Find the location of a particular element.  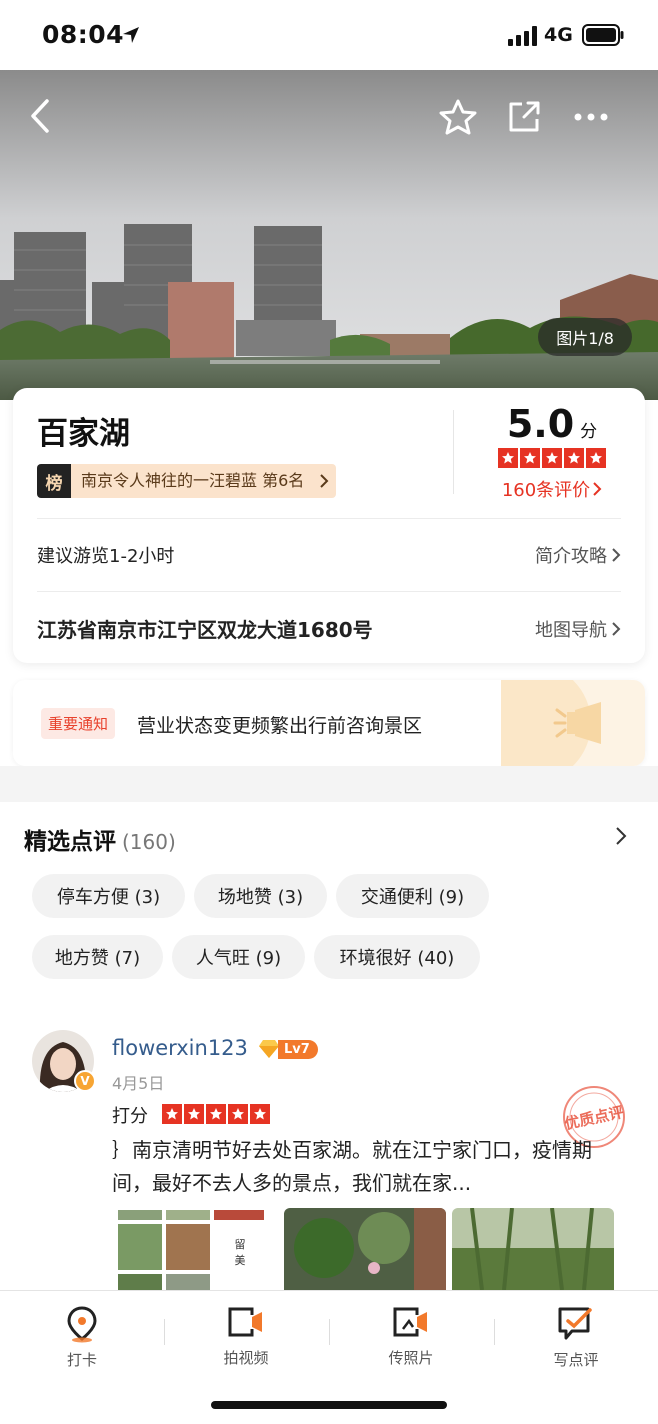

tag-chip: 地方赞 (7) is located at coordinates (97, 957).